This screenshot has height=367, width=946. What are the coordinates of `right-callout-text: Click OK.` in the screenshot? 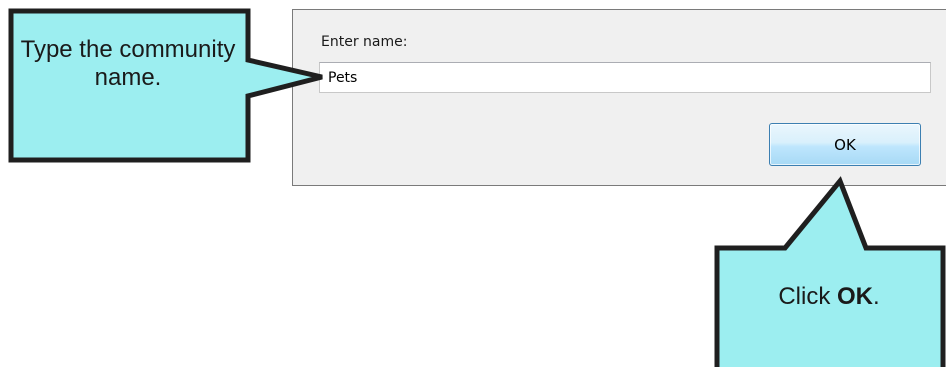 It's located at (829, 297).